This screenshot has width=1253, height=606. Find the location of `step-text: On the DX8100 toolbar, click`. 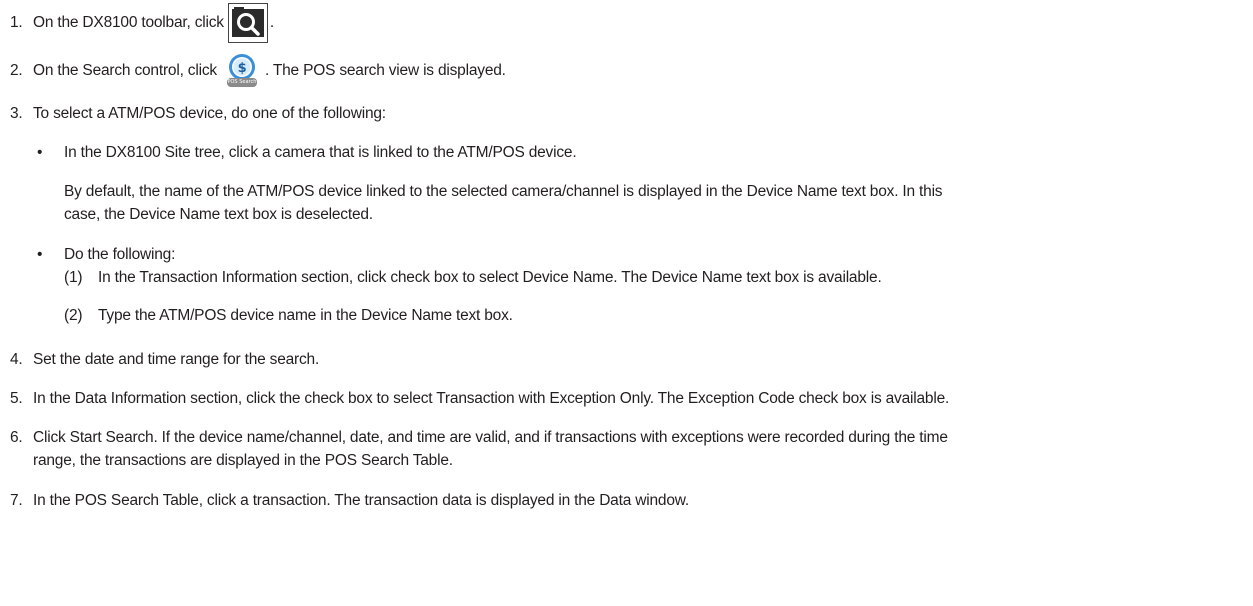

step-text: On the DX8100 toolbar, click is located at coordinates (128, 22).